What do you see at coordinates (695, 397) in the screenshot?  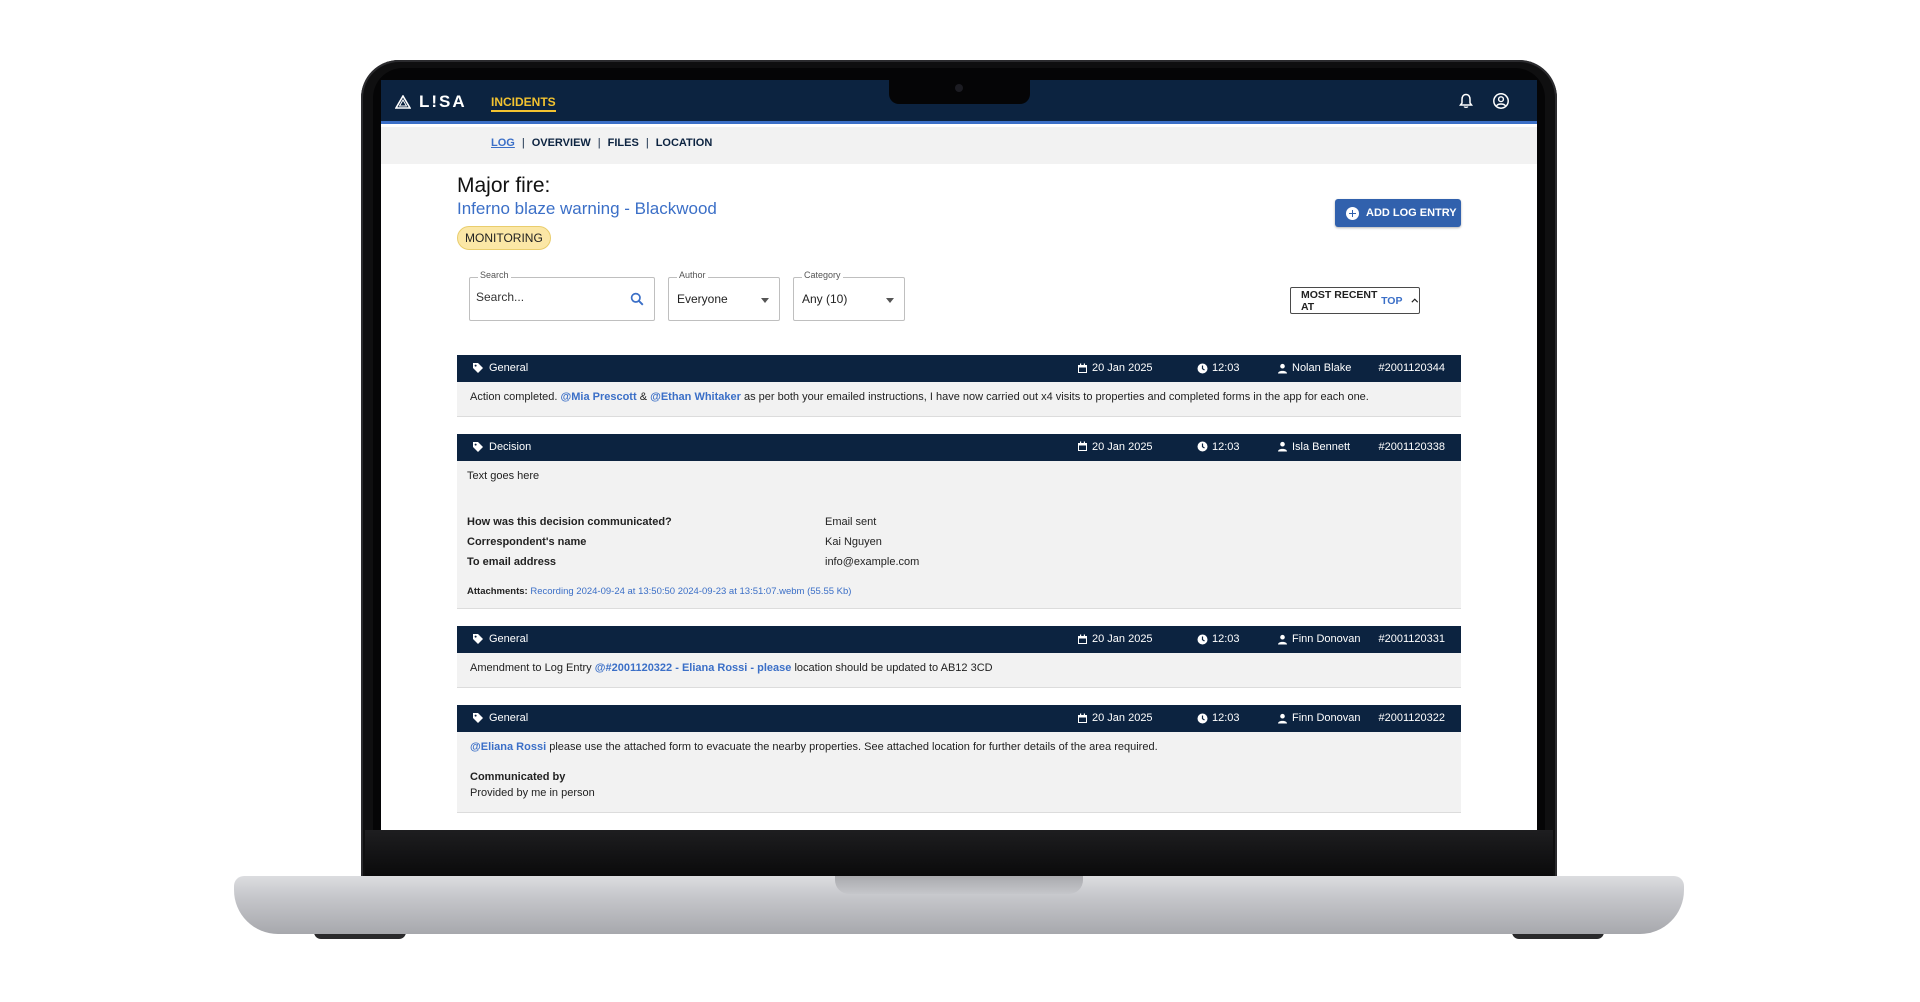 I see `mention-link: @Ethan Whitaker` at bounding box center [695, 397].